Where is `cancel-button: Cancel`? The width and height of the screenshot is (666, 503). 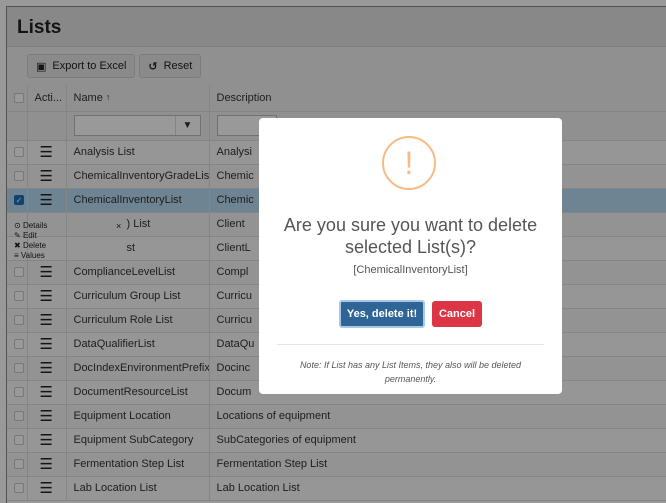 cancel-button: Cancel is located at coordinates (457, 314).